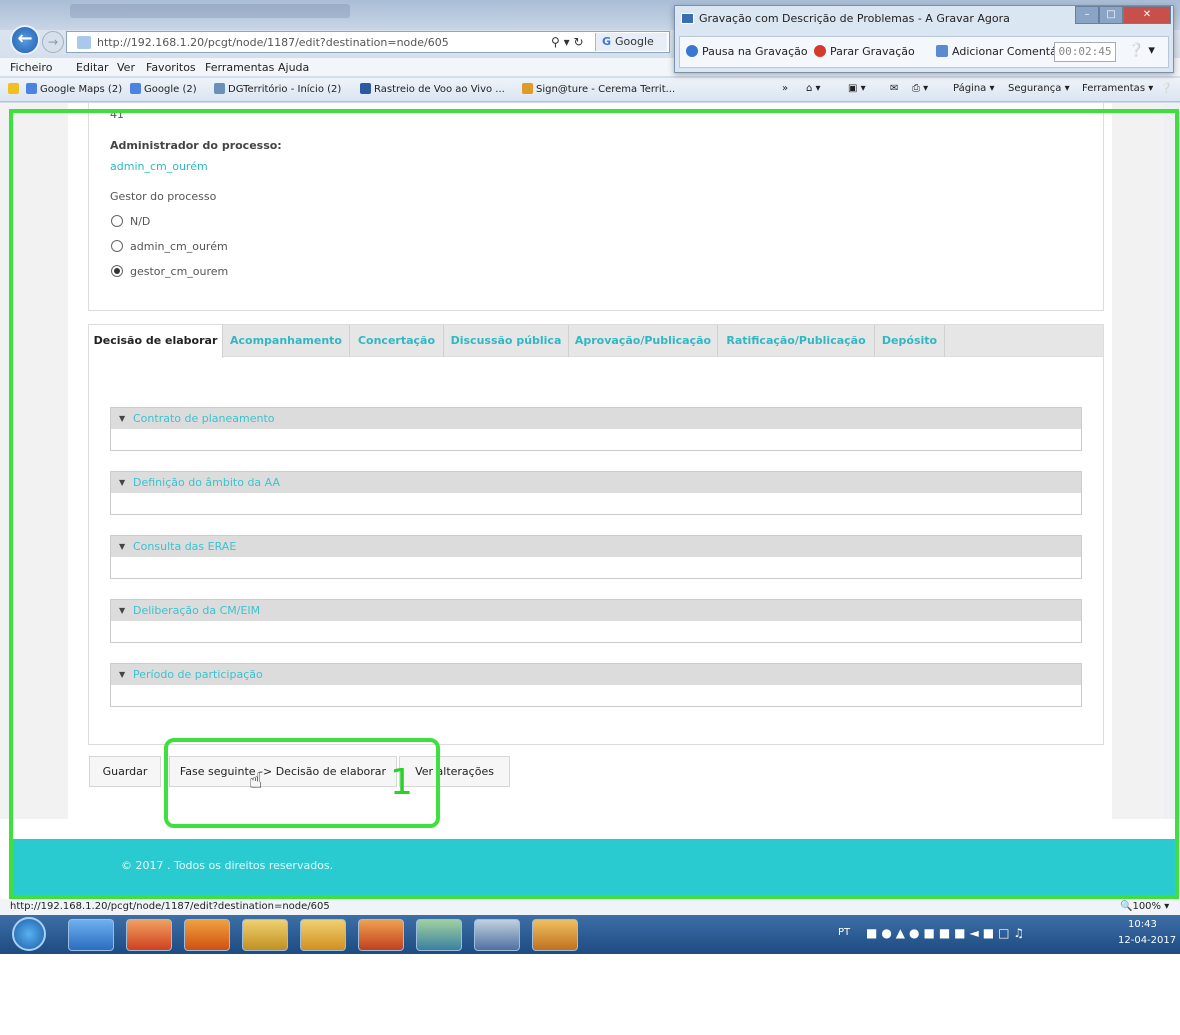  I want to click on taskbar: PT ■●▲●■■■◄■□♫ 10:43 12-04-2017, so click(590, 975).